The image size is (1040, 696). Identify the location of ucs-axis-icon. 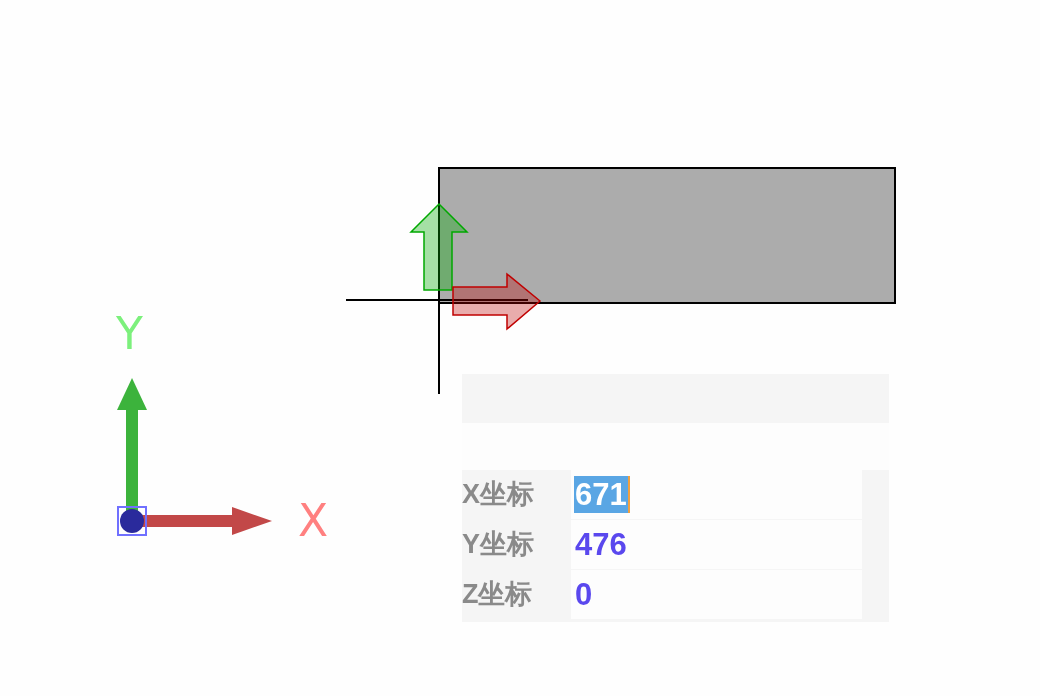
(194, 457).